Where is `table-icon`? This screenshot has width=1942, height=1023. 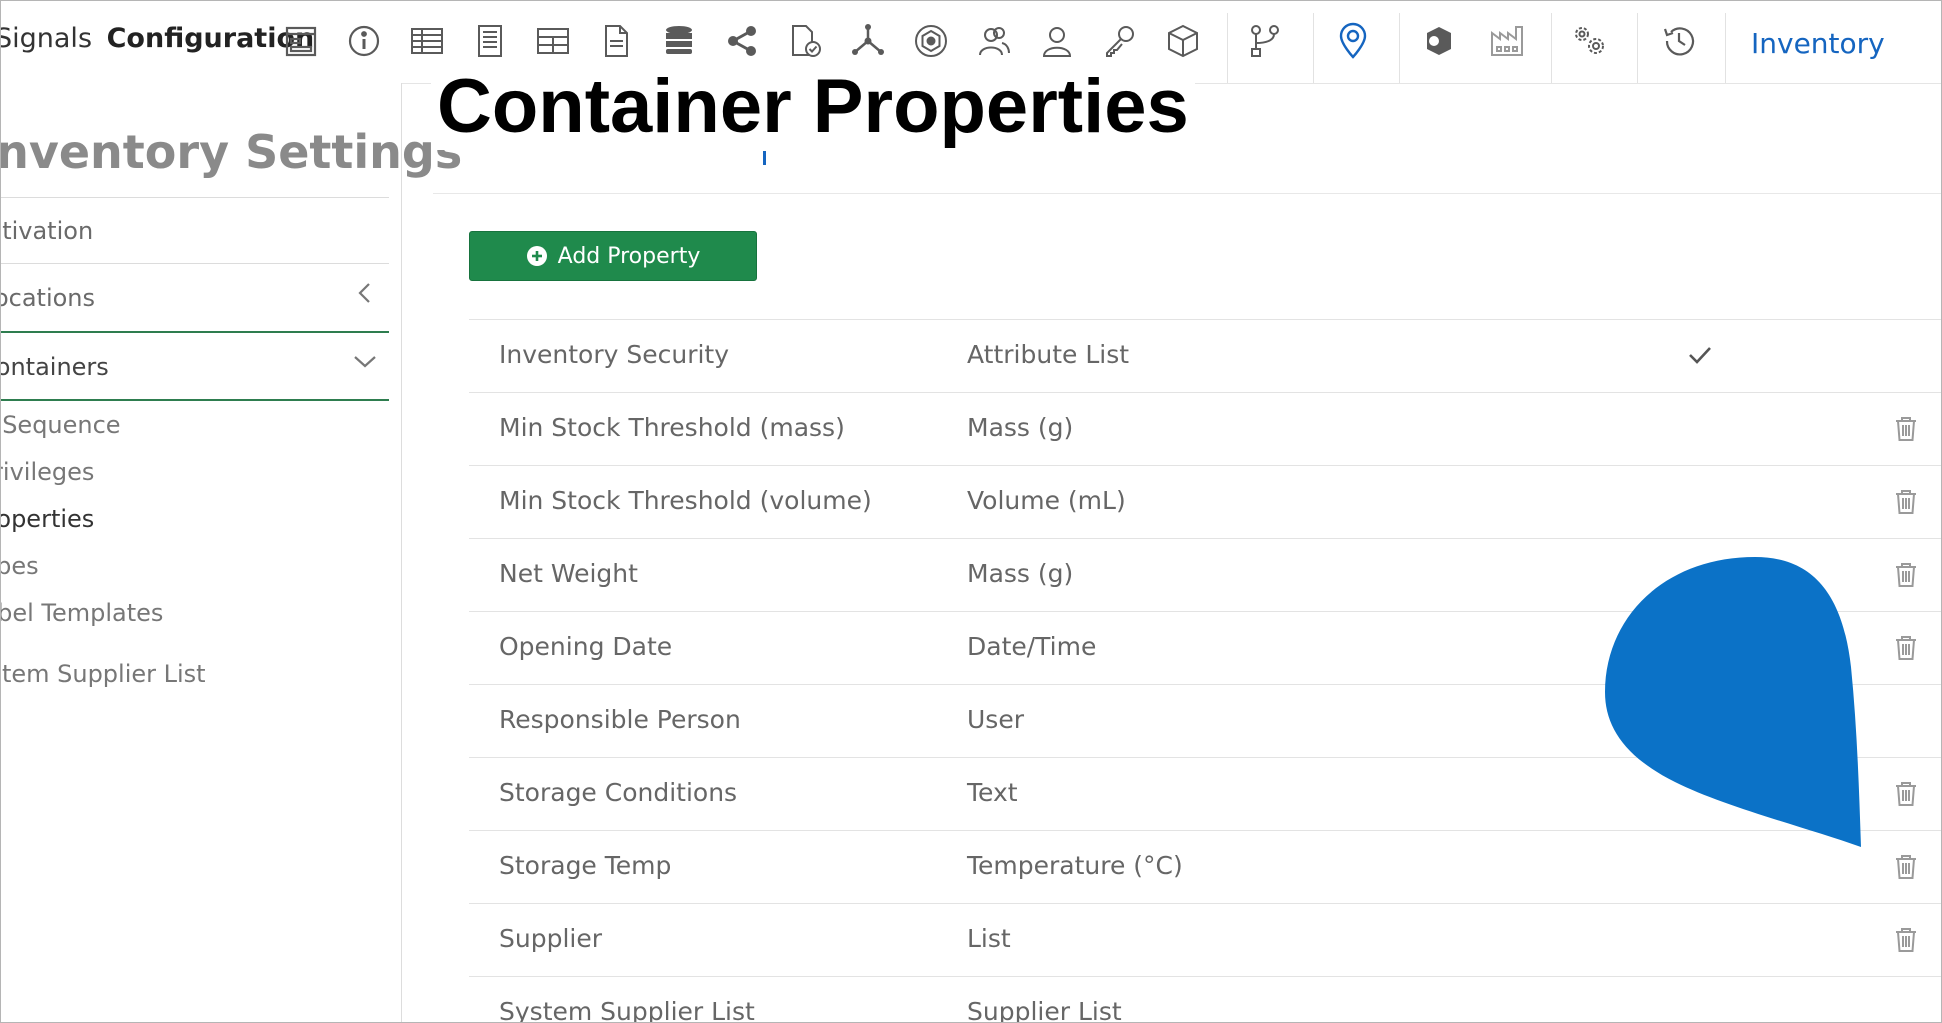 table-icon is located at coordinates (427, 41).